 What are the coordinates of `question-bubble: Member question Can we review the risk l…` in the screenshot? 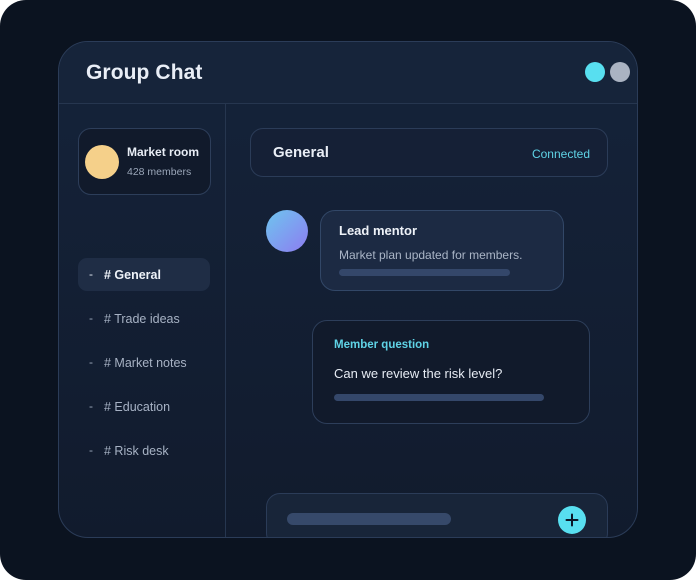 It's located at (451, 372).